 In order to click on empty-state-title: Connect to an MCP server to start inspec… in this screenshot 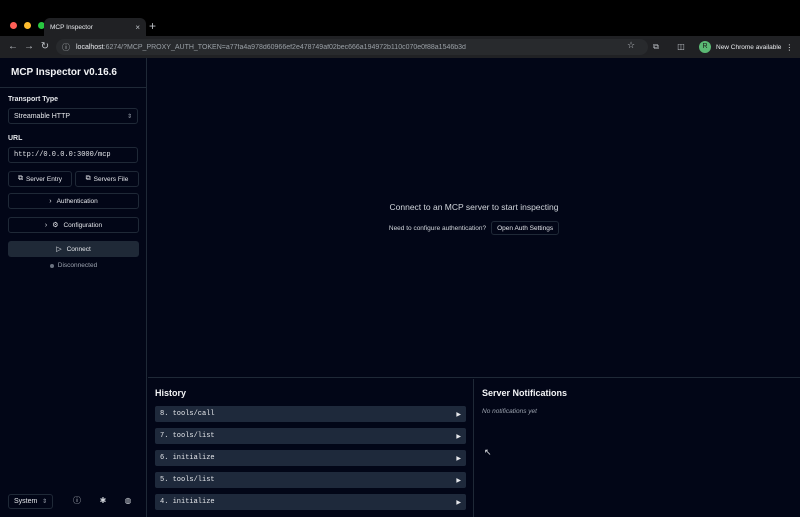, I will do `click(474, 207)`.